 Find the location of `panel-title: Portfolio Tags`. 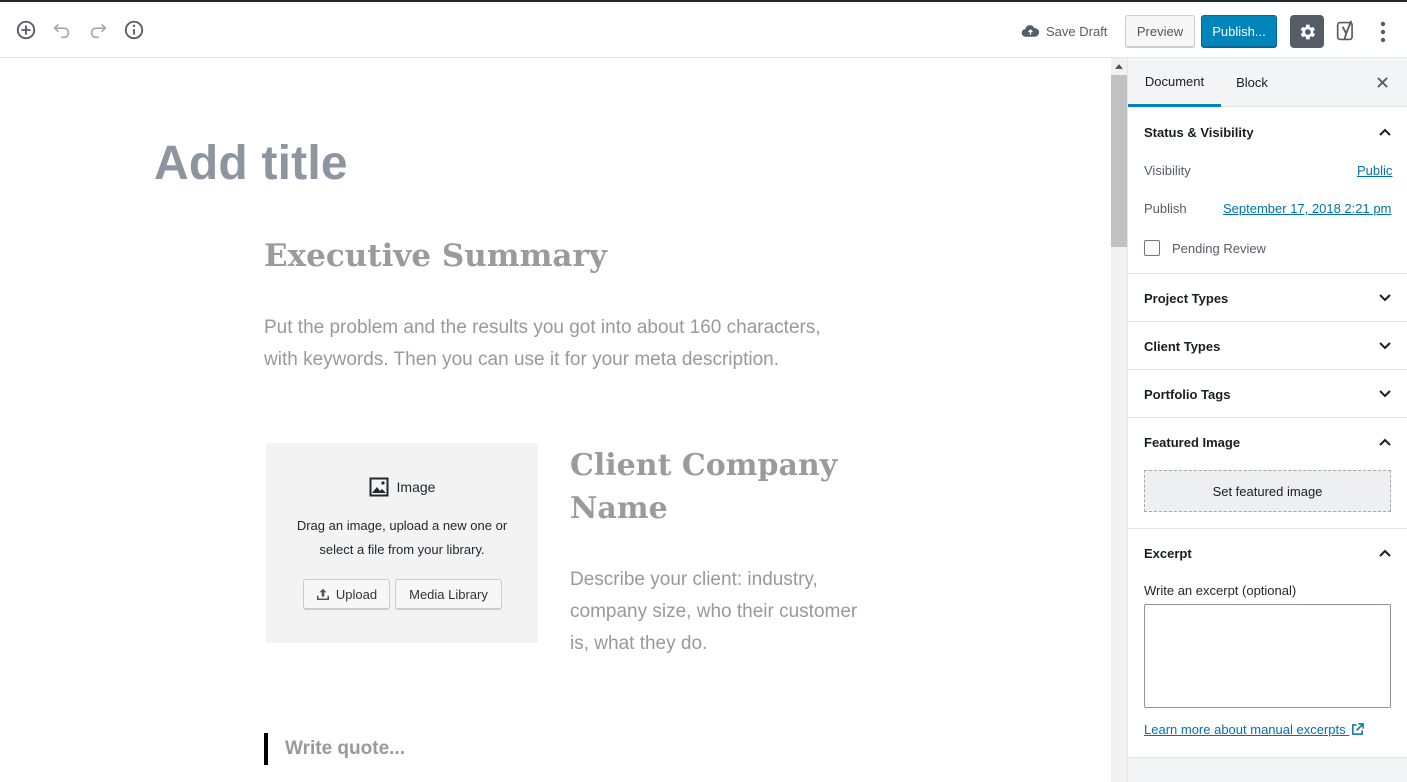

panel-title: Portfolio Tags is located at coordinates (1187, 394).